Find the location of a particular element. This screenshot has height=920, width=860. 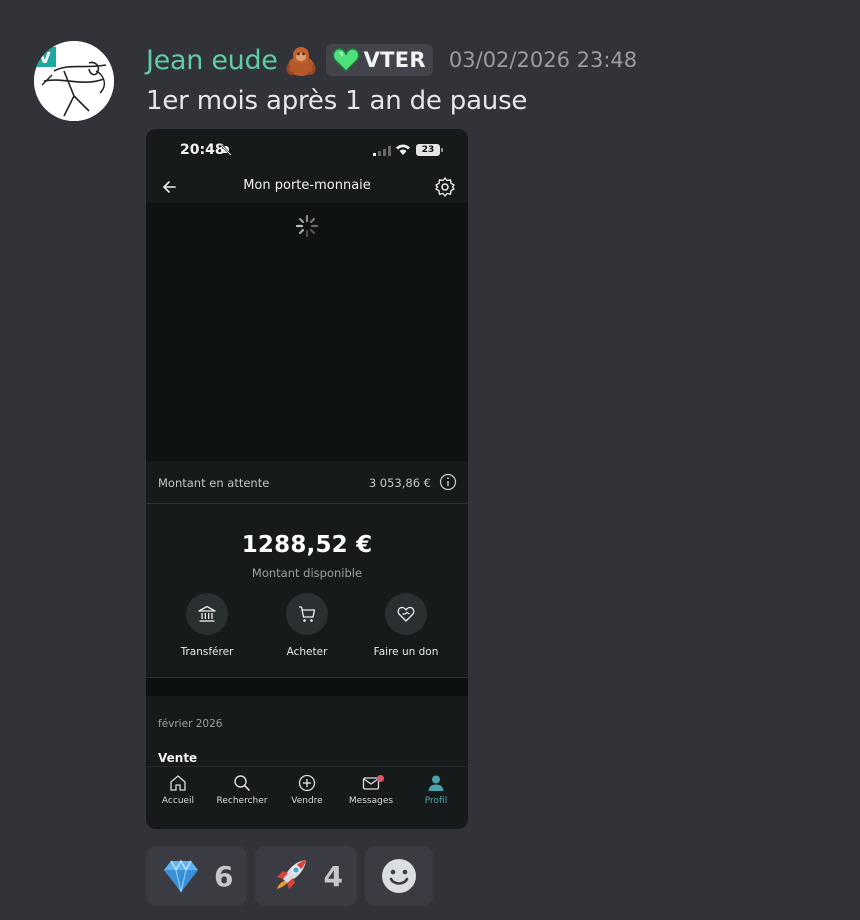

chart-loading-area is located at coordinates (307, 332).